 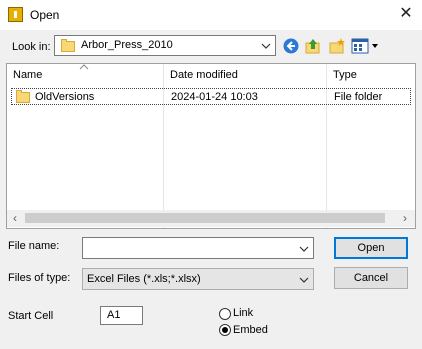 I want to click on file-type-value: Excel Files (*.xls;*.xlsx), so click(x=144, y=279).